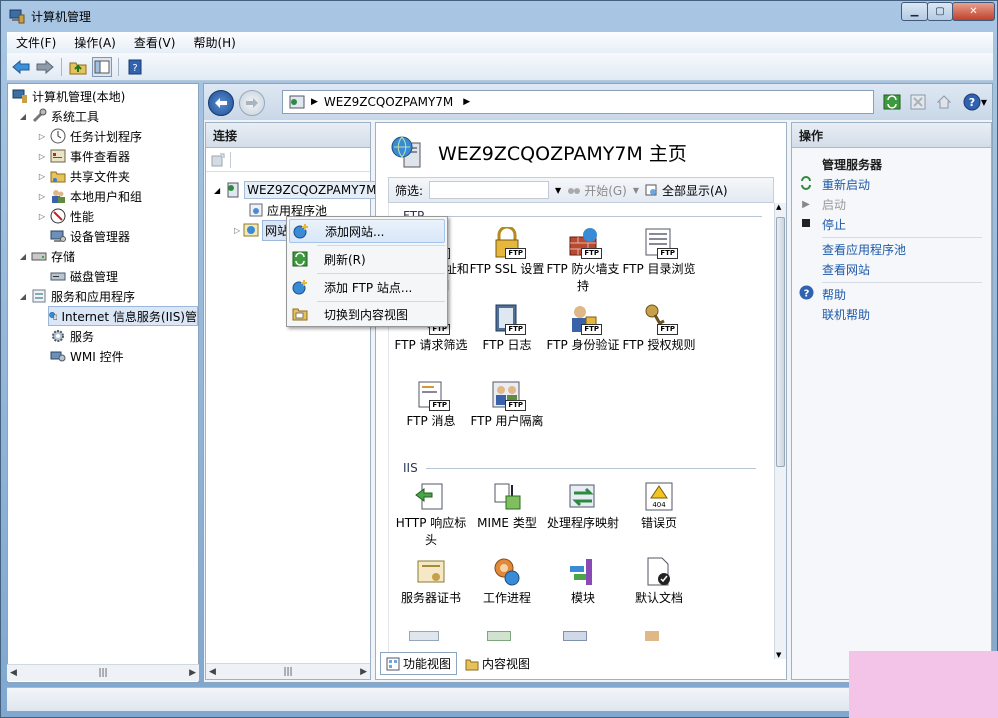  What do you see at coordinates (659, 581) in the screenshot?
I see `feature-default-document: 默认文档` at bounding box center [659, 581].